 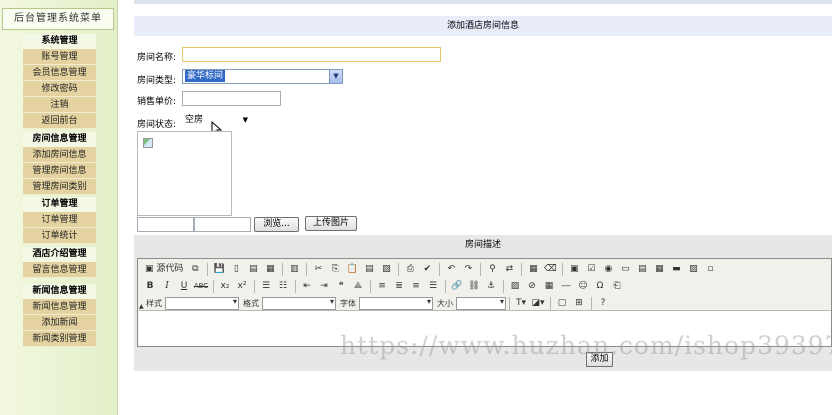 I want to click on unlink-icon: ⛓, so click(x=474, y=286).